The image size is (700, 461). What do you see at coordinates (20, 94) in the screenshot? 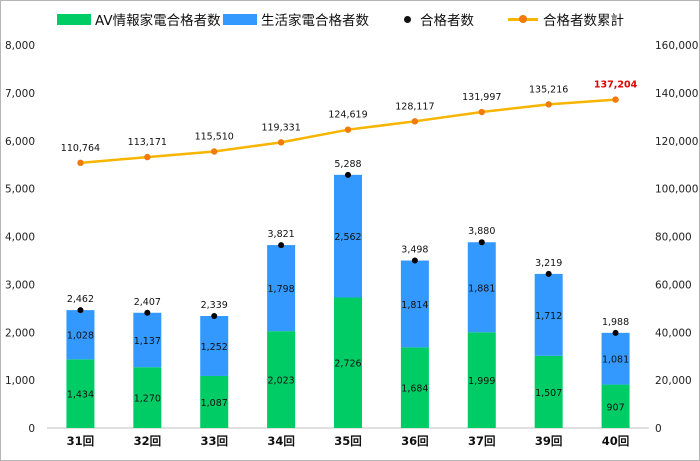
I see `left-axis-tick-label: 7,000` at bounding box center [20, 94].